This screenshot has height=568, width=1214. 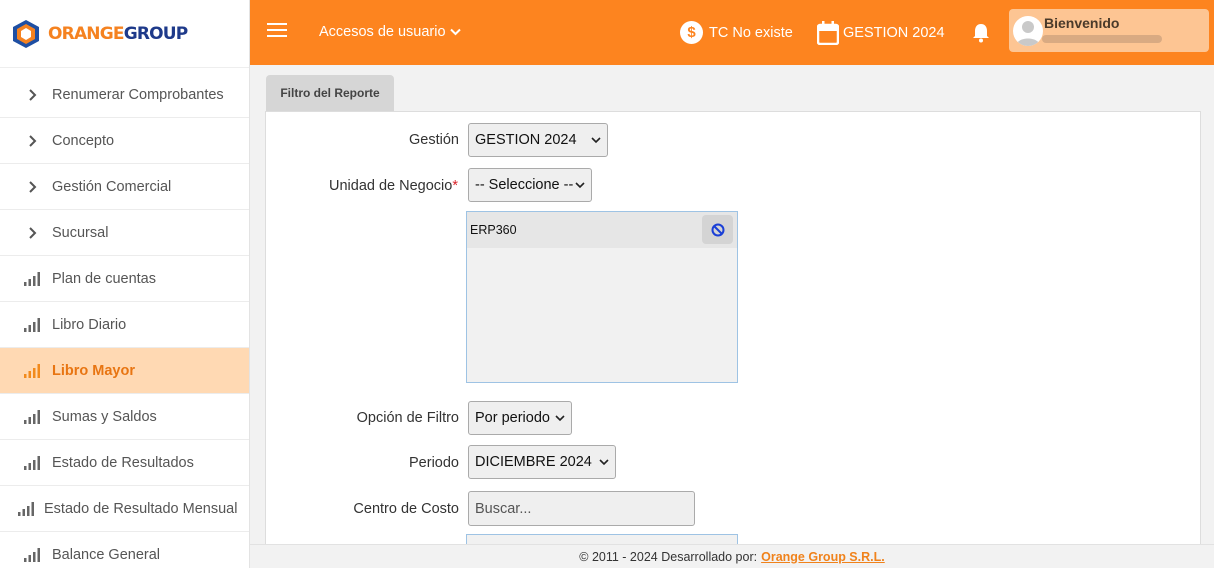 What do you see at coordinates (751, 32) in the screenshot?
I see `tc-label: TC No existe` at bounding box center [751, 32].